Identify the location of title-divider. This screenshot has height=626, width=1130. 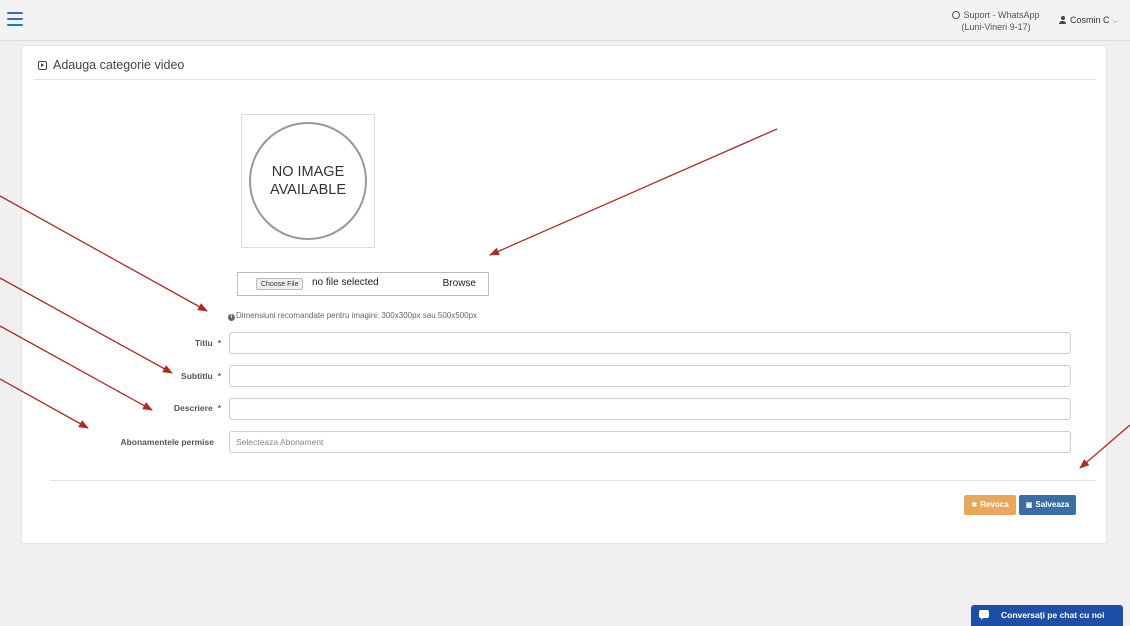
(565, 79).